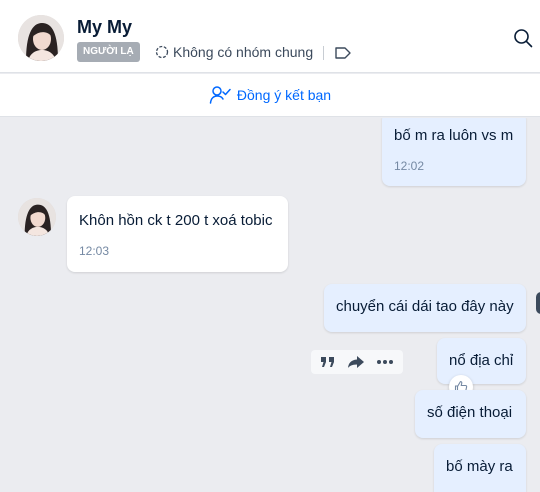 This screenshot has width=540, height=492. I want to click on message-text: nổ địa chỉ, so click(481, 360).